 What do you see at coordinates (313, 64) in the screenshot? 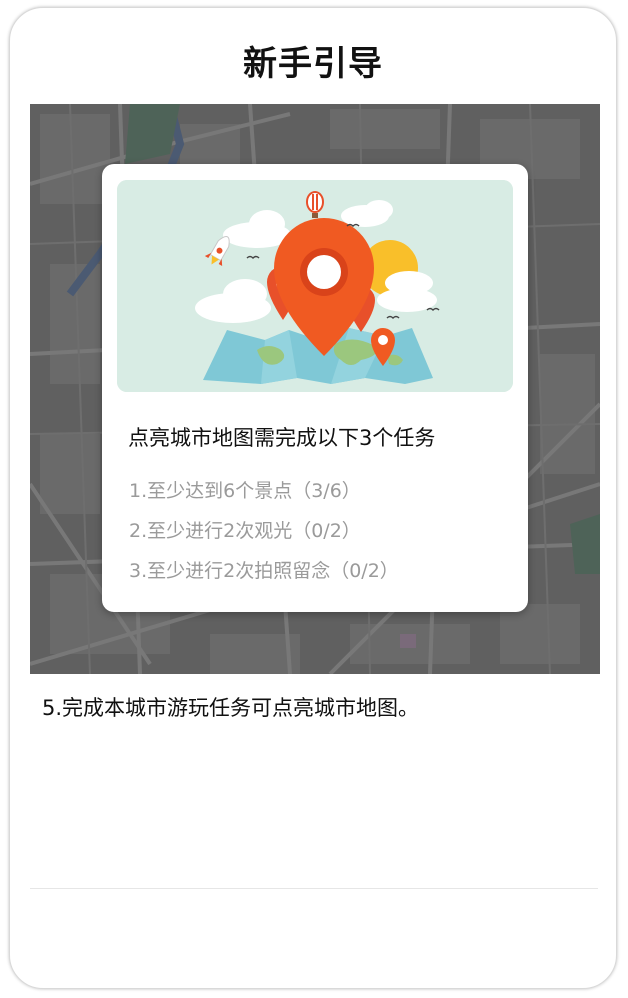
I see `dialog-title: 新手引导` at bounding box center [313, 64].